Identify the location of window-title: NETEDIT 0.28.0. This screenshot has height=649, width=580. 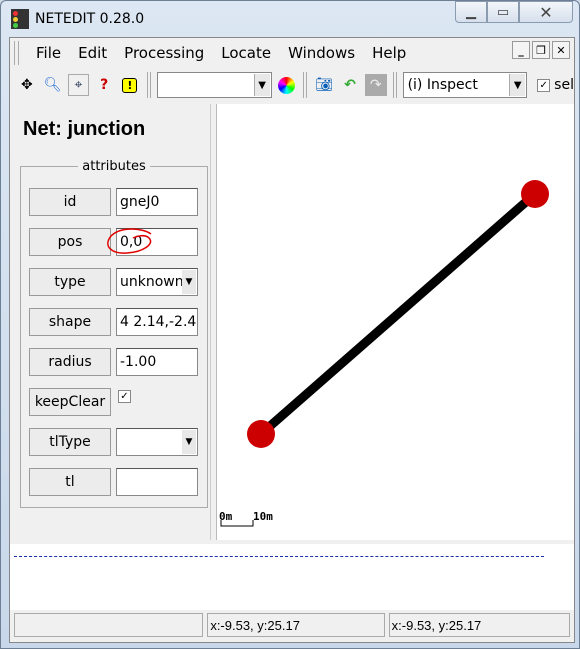
(90, 19).